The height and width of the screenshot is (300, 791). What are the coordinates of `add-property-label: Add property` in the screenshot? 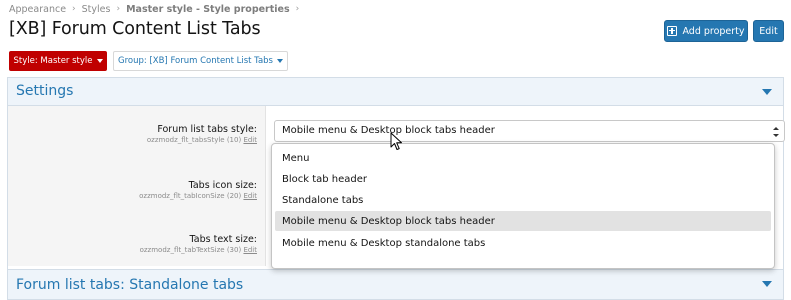 It's located at (713, 31).